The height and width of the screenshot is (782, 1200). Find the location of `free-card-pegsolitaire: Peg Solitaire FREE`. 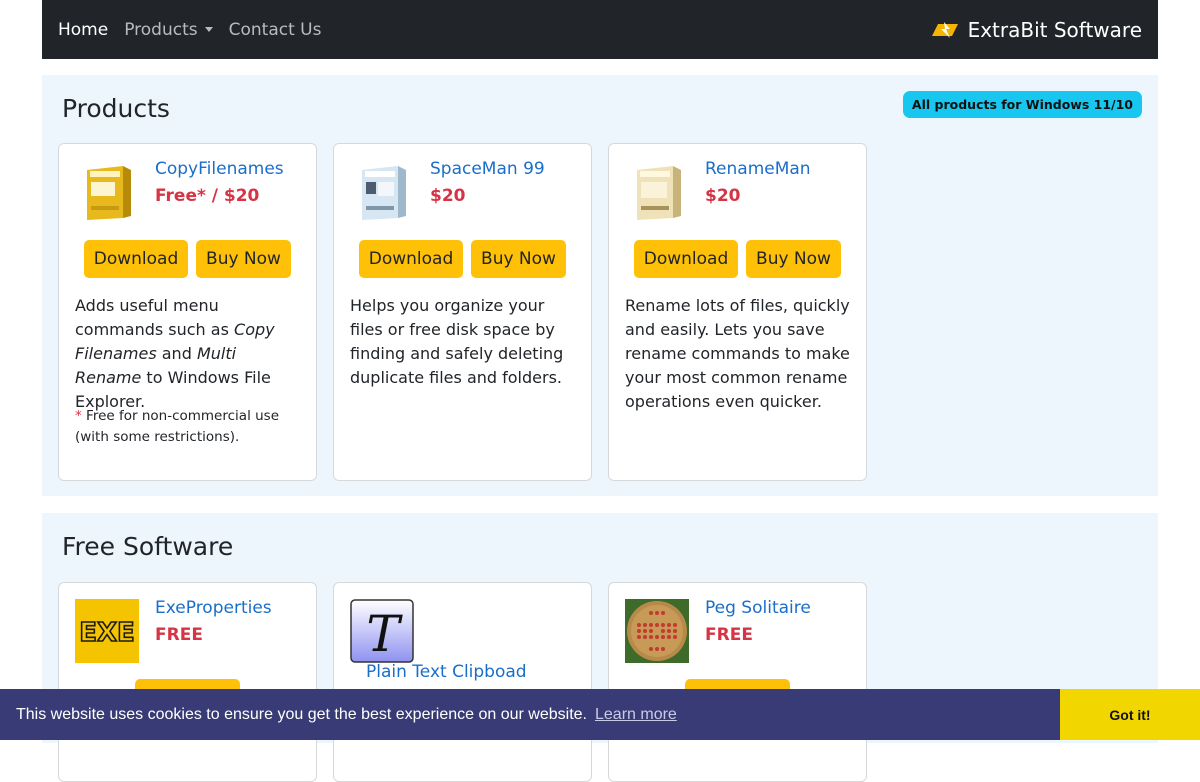

free-card-pegsolitaire: Peg Solitaire FREE is located at coordinates (737, 682).